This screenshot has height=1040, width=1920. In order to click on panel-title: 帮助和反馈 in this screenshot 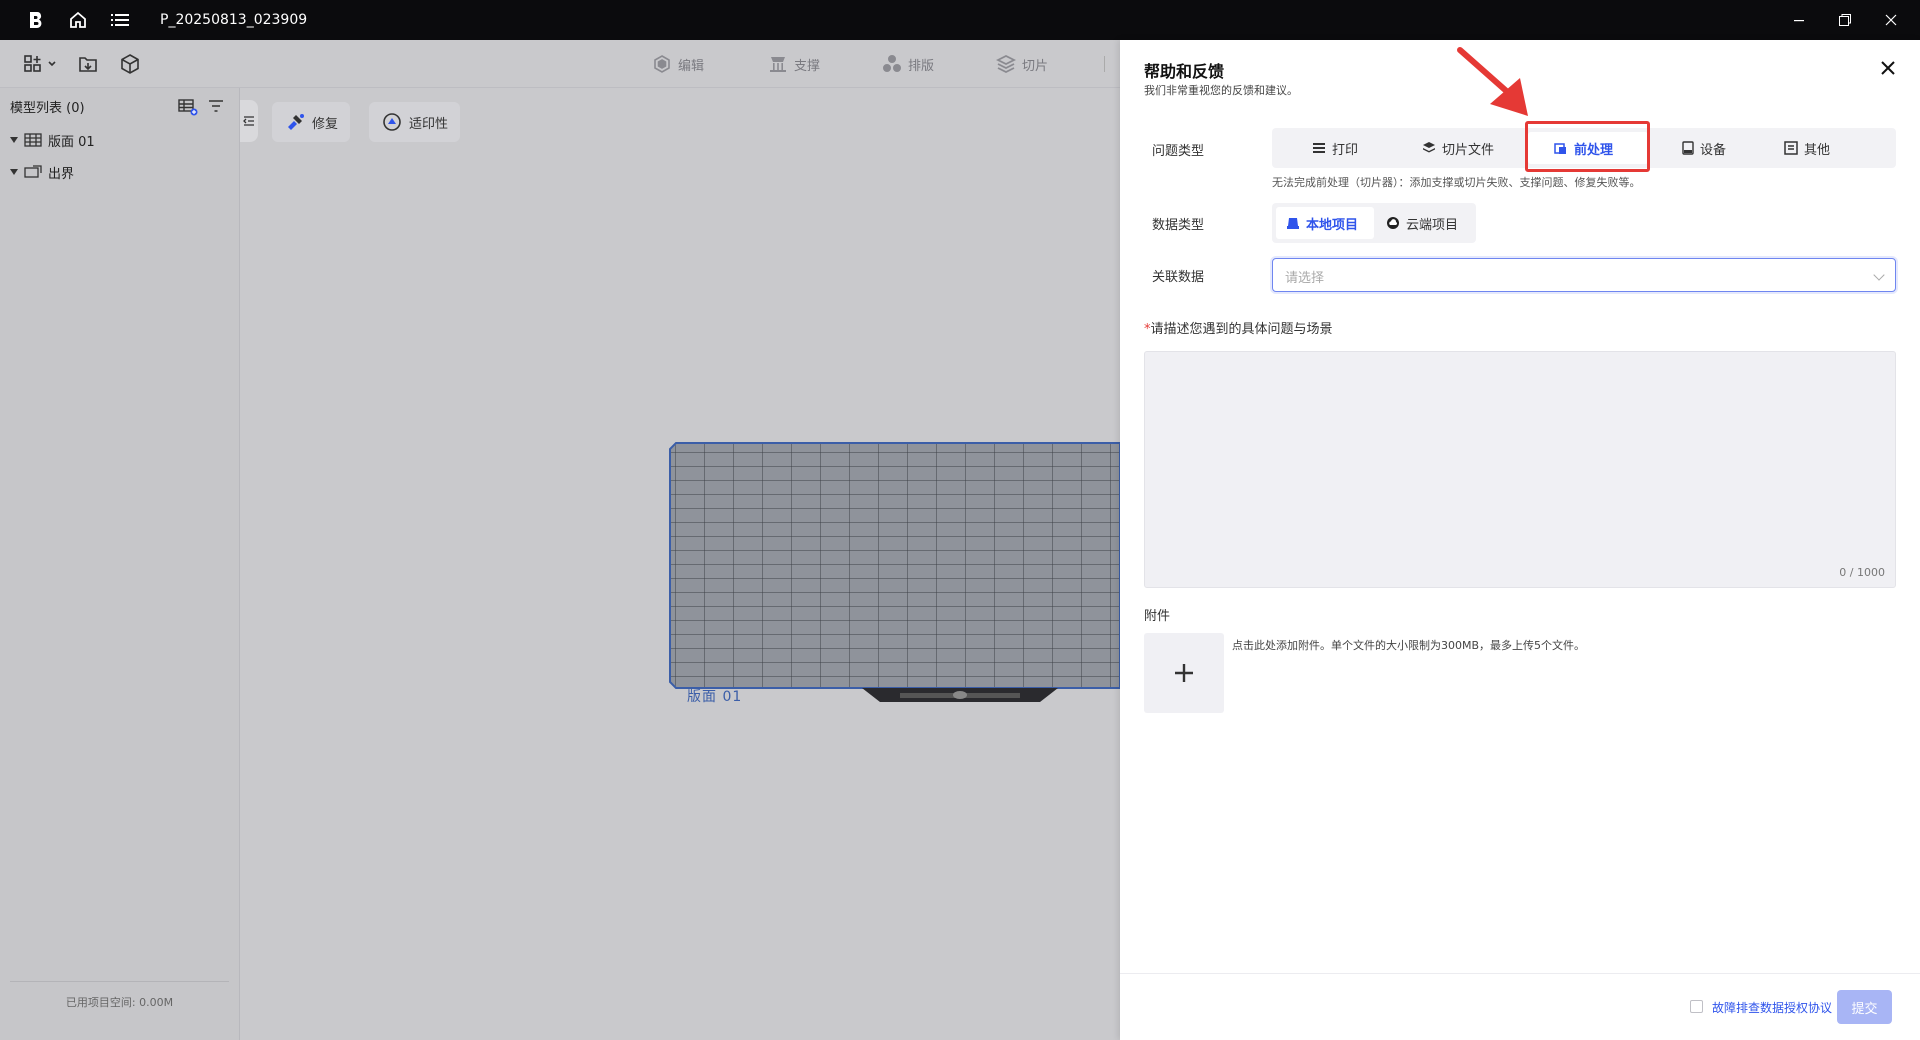, I will do `click(1184, 71)`.